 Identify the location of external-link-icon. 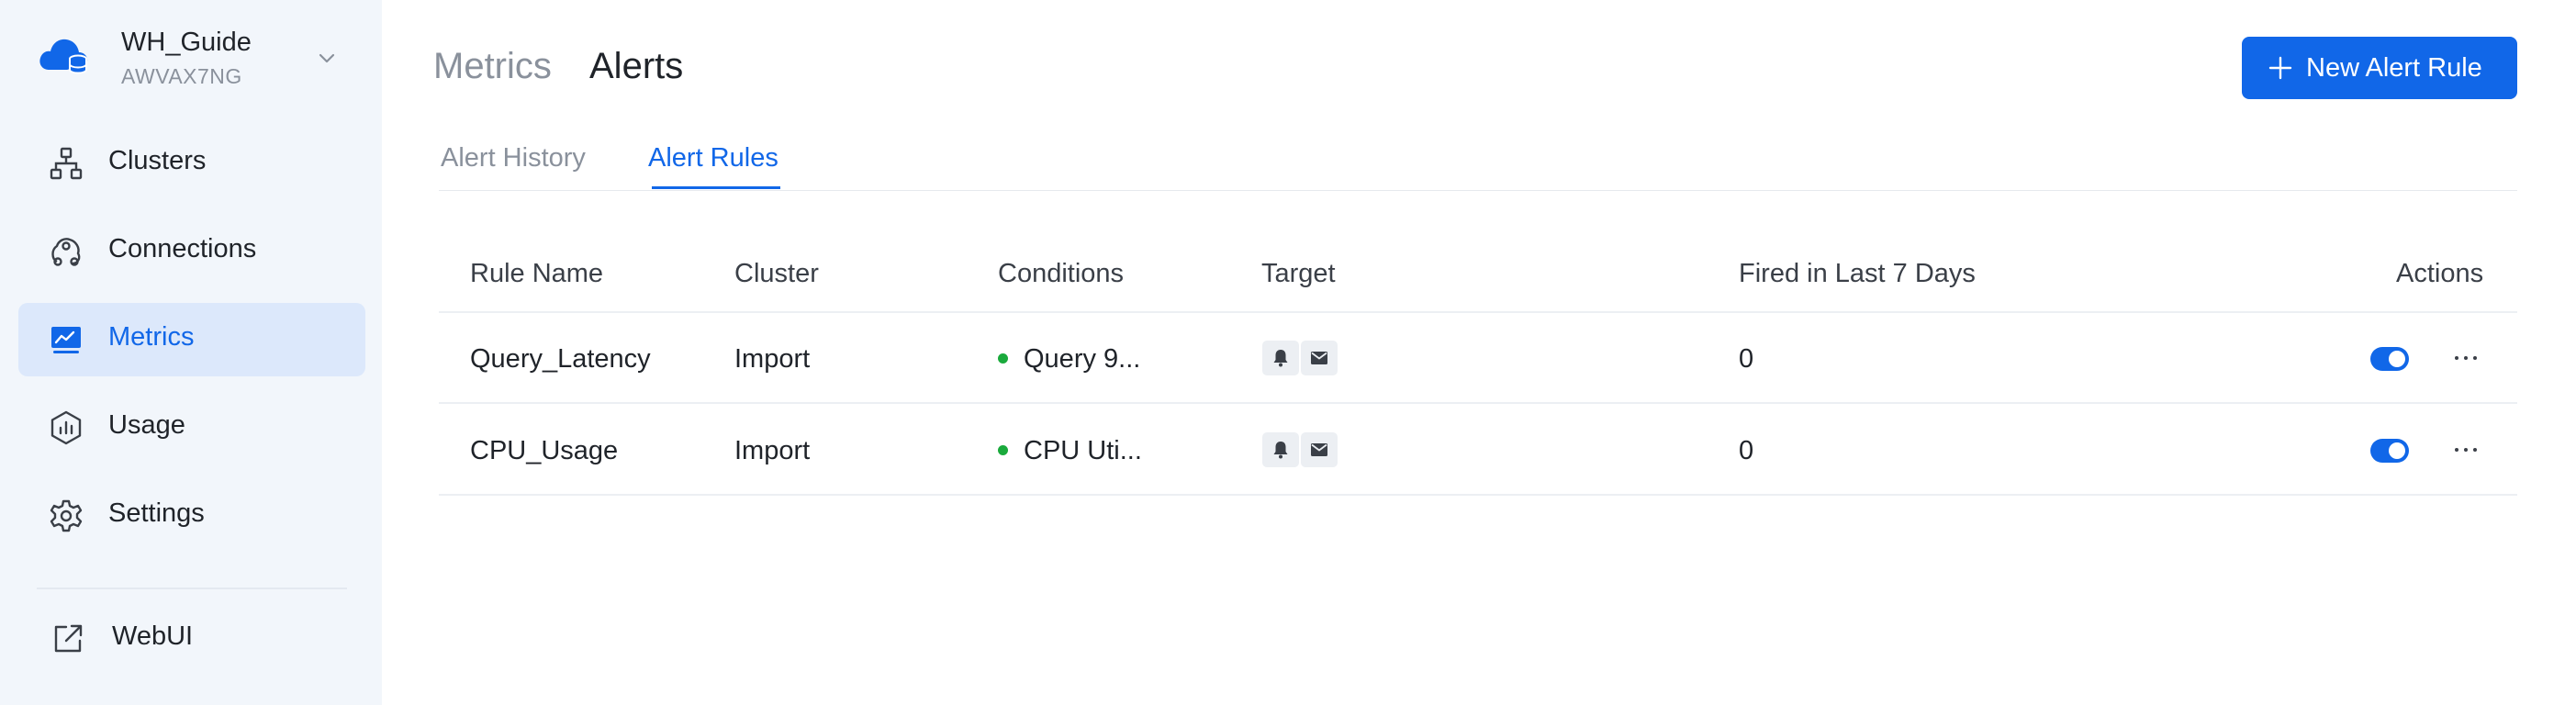
(68, 638).